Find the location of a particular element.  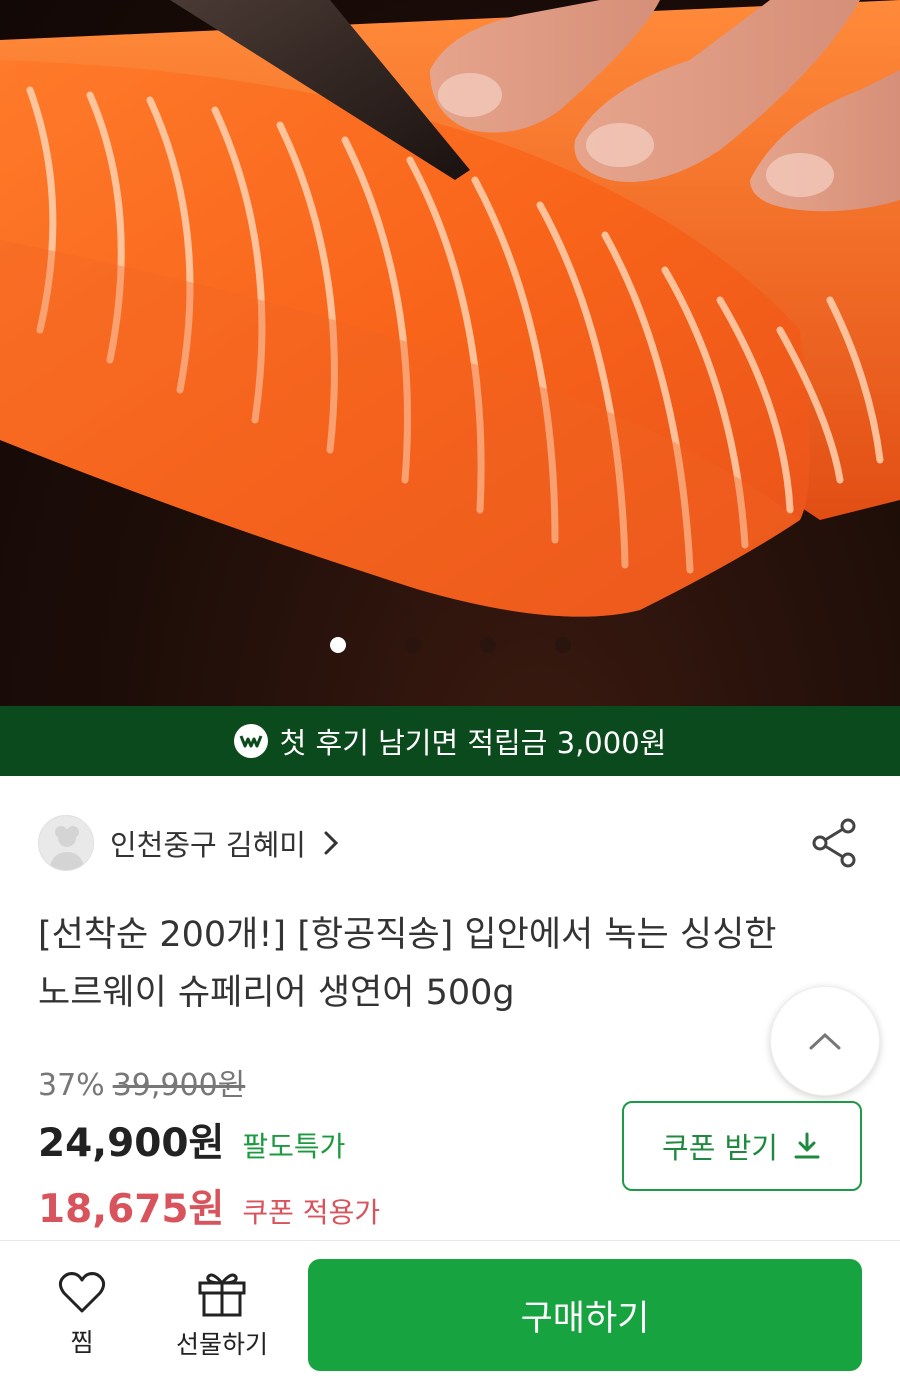

w-badge-icon is located at coordinates (250, 741).